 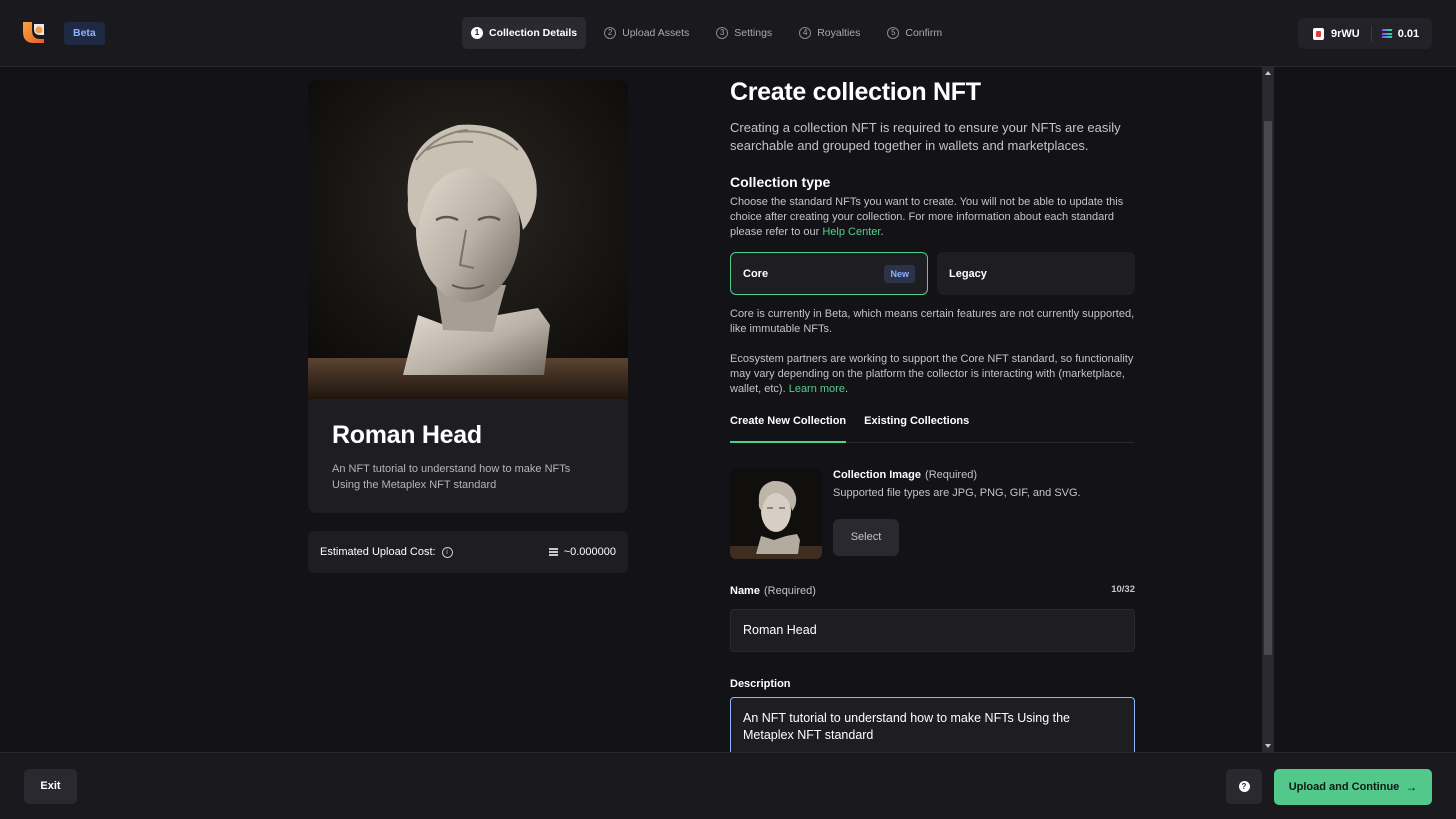 I want to click on new-badge: New, so click(x=899, y=273).